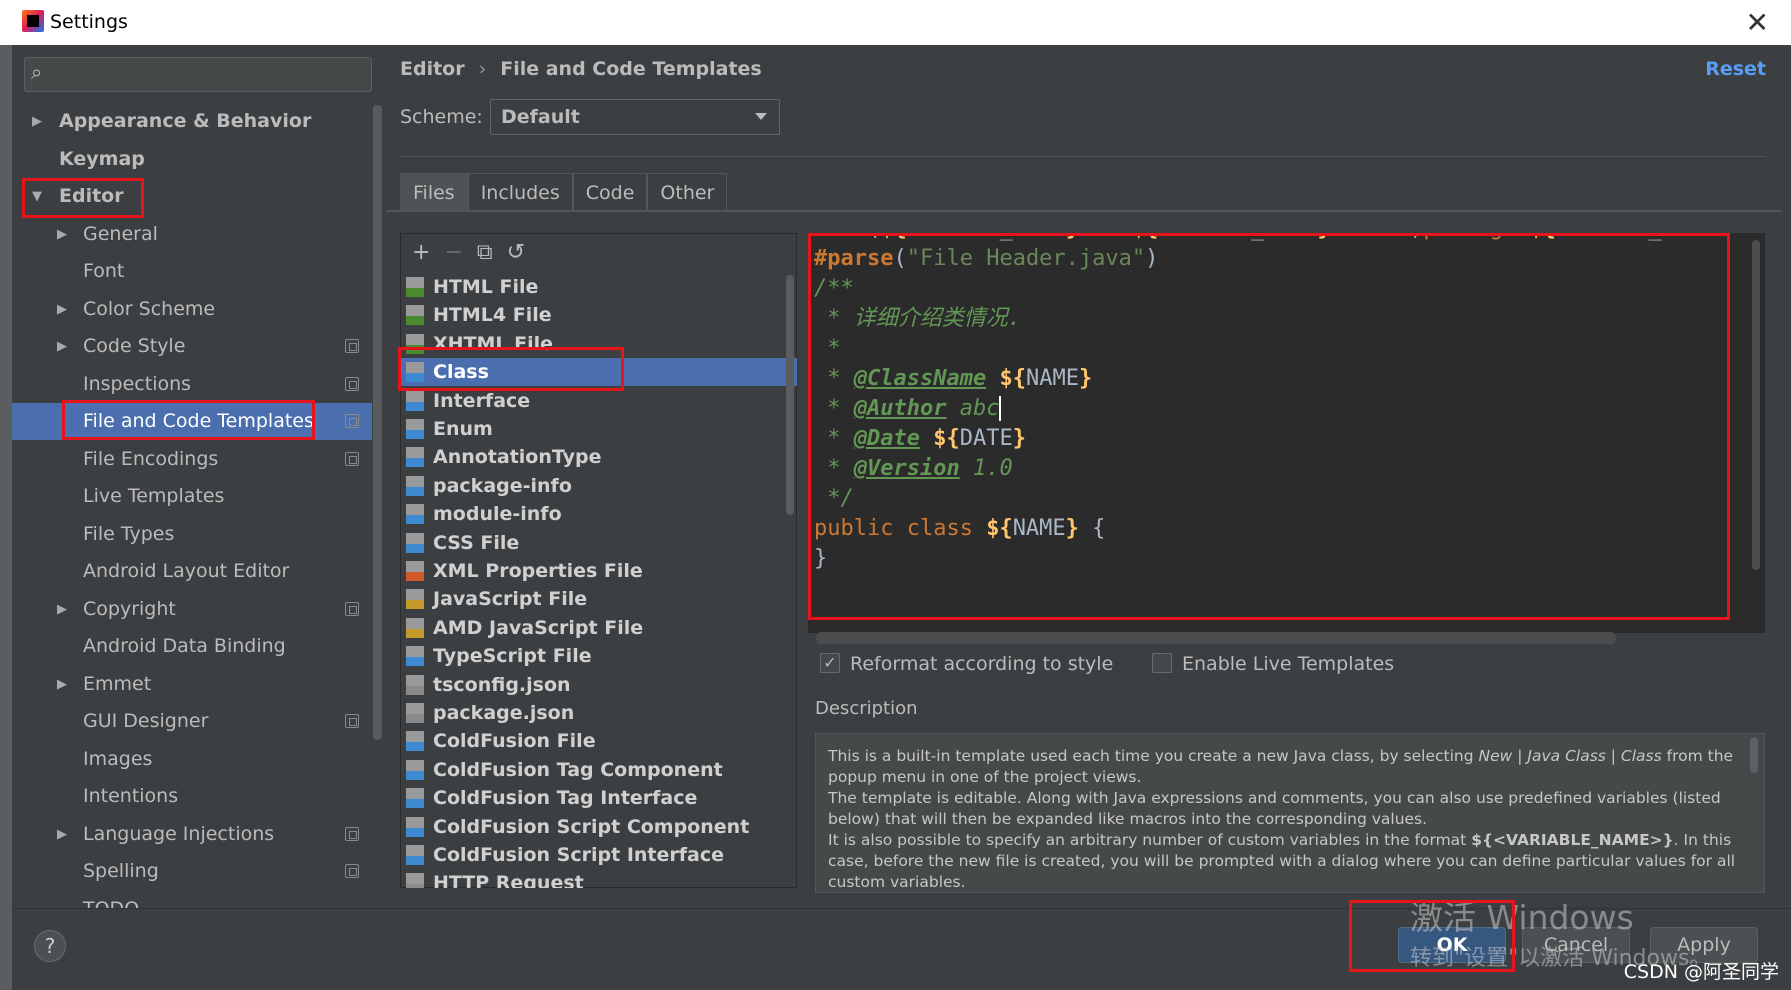 This screenshot has height=990, width=1791. Describe the element at coordinates (192, 759) in the screenshot. I see `sidebar-item-images: Images` at that location.